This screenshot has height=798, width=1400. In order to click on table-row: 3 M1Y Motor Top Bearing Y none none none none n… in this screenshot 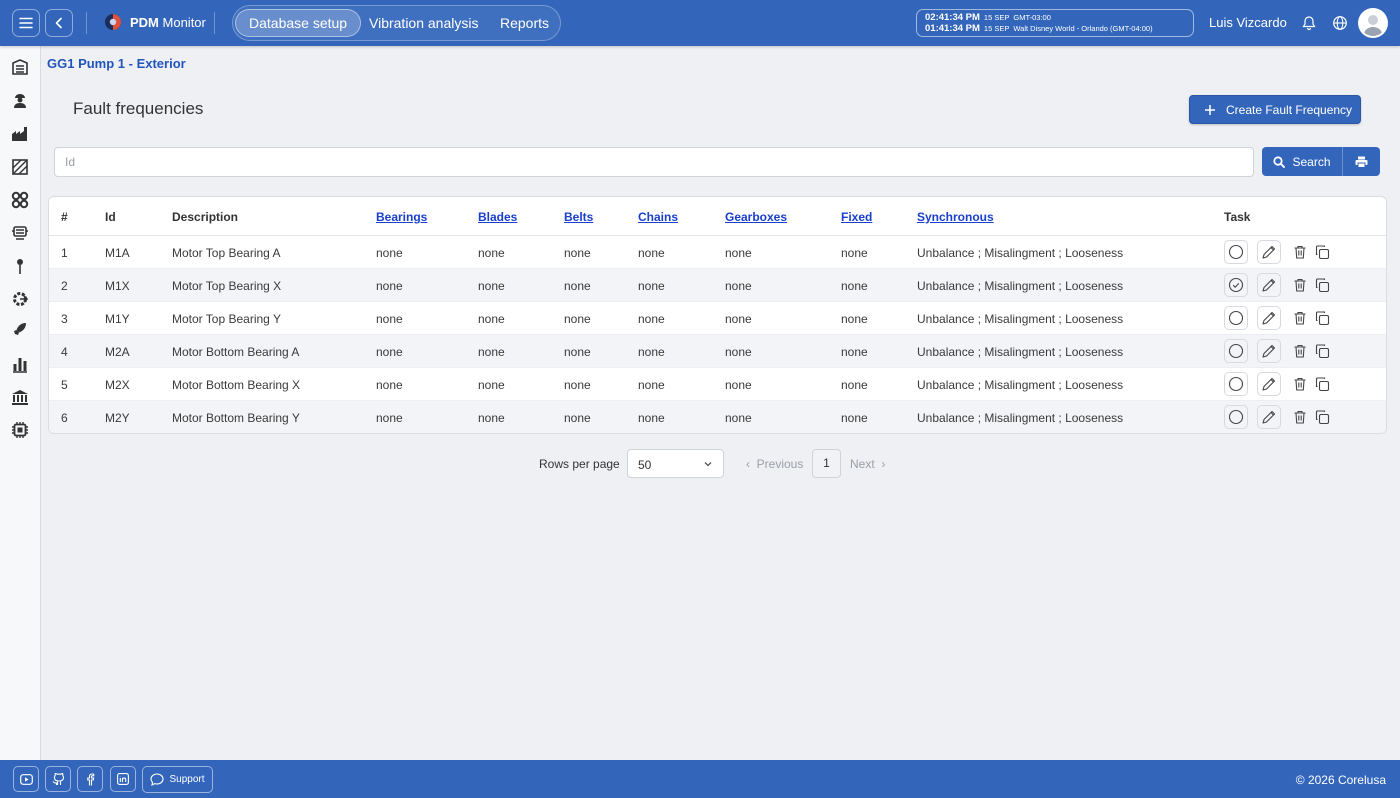, I will do `click(717, 318)`.